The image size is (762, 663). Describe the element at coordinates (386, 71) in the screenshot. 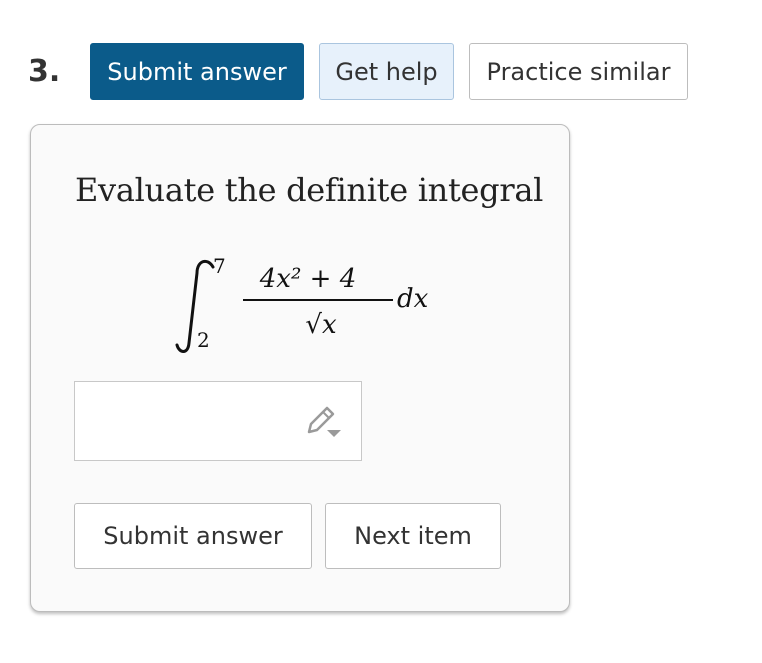

I see `get-help-button: Get help` at that location.